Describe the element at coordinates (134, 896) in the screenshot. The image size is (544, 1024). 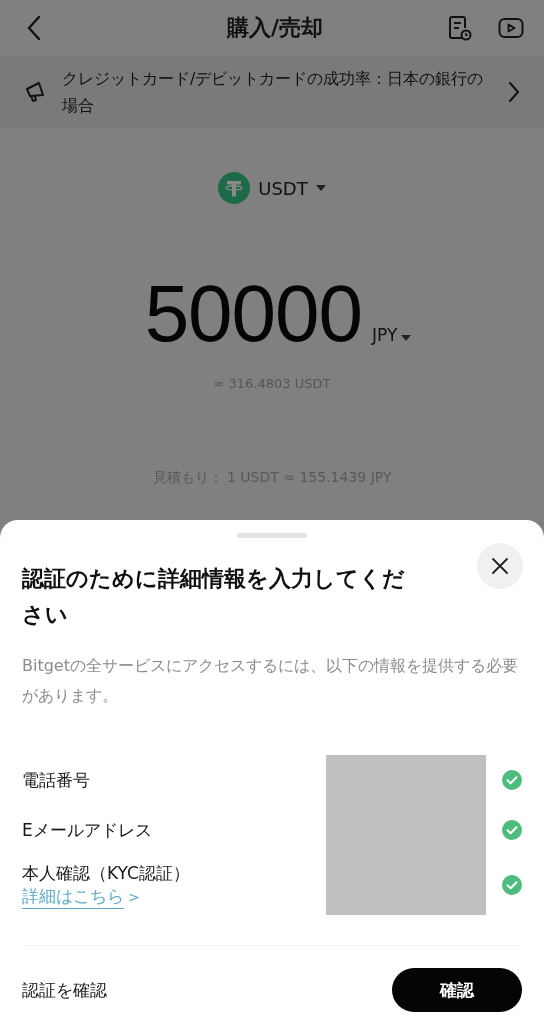
I see `link-arrow: >` at that location.